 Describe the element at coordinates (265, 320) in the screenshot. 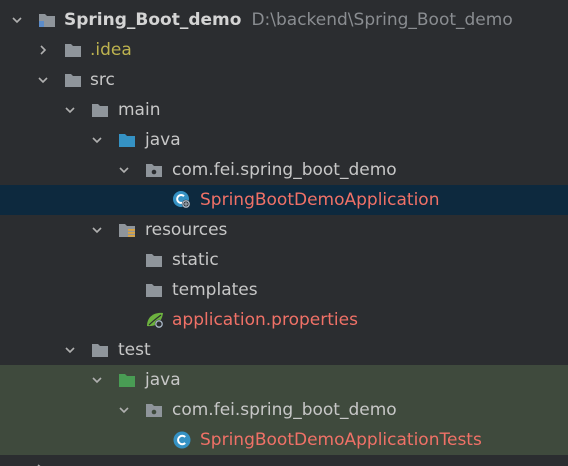

I see `tree-label-properties: application.properties` at that location.